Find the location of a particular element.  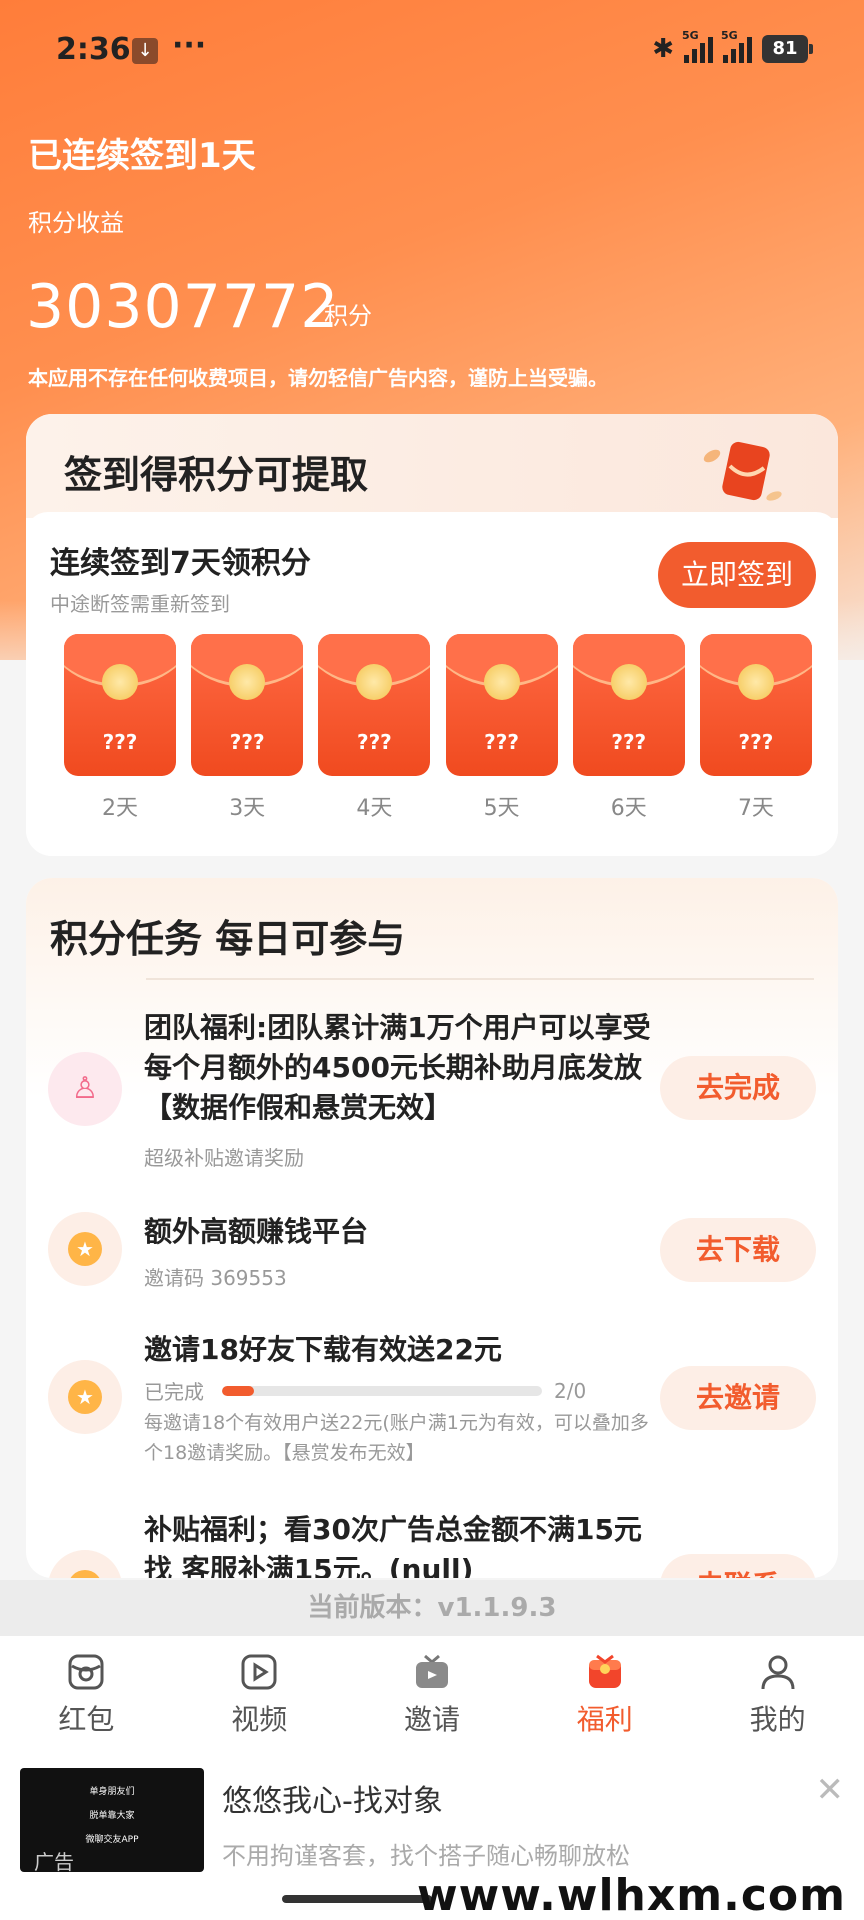

streak-text: 已连续签到1天 is located at coordinates (142, 156).